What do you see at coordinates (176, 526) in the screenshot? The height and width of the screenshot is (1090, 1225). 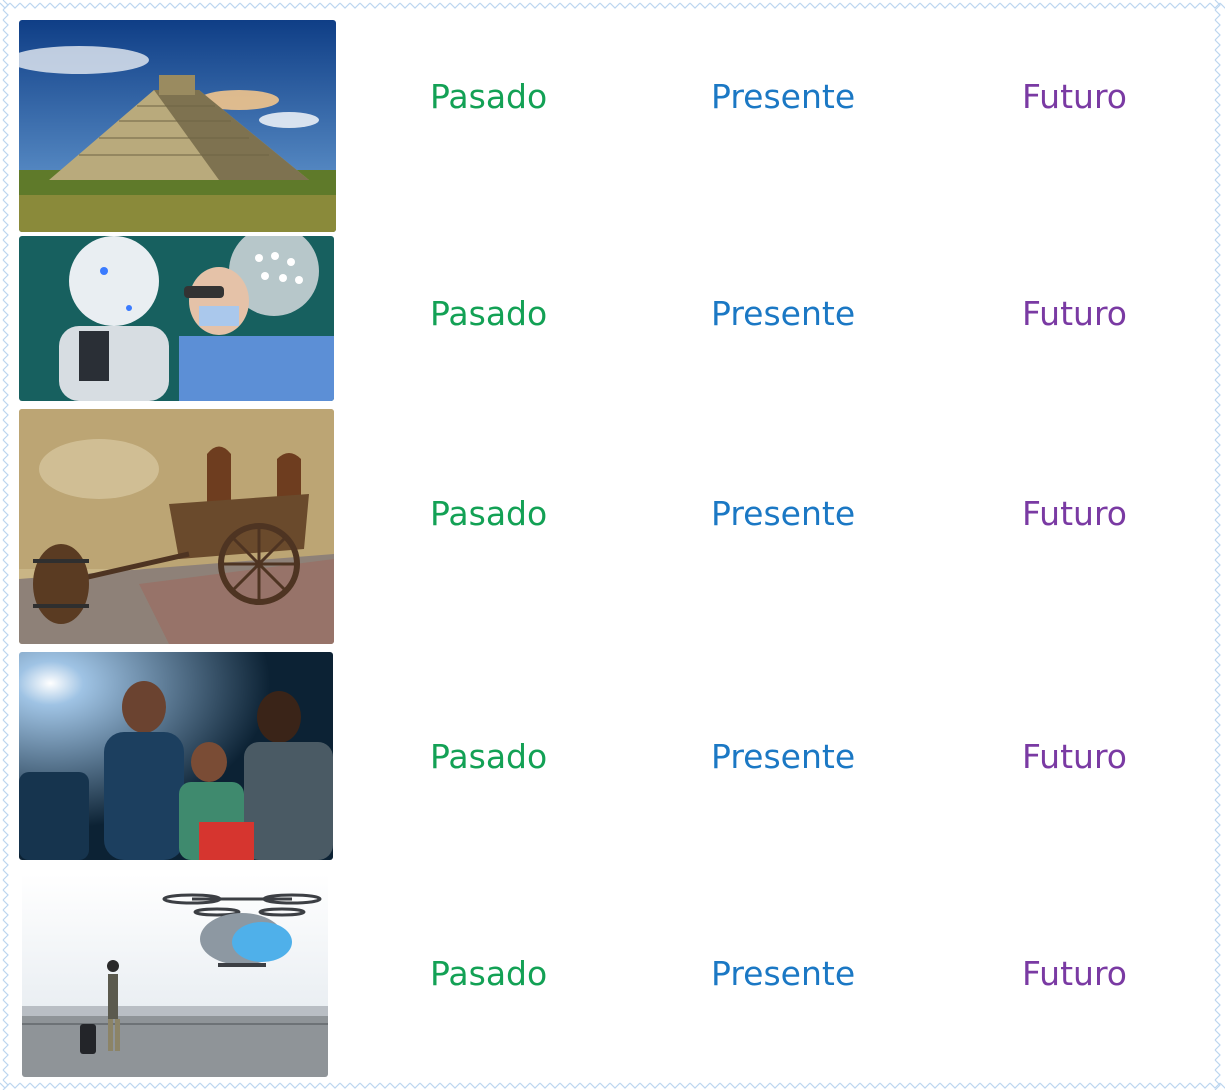 I see `old-cart-photo` at bounding box center [176, 526].